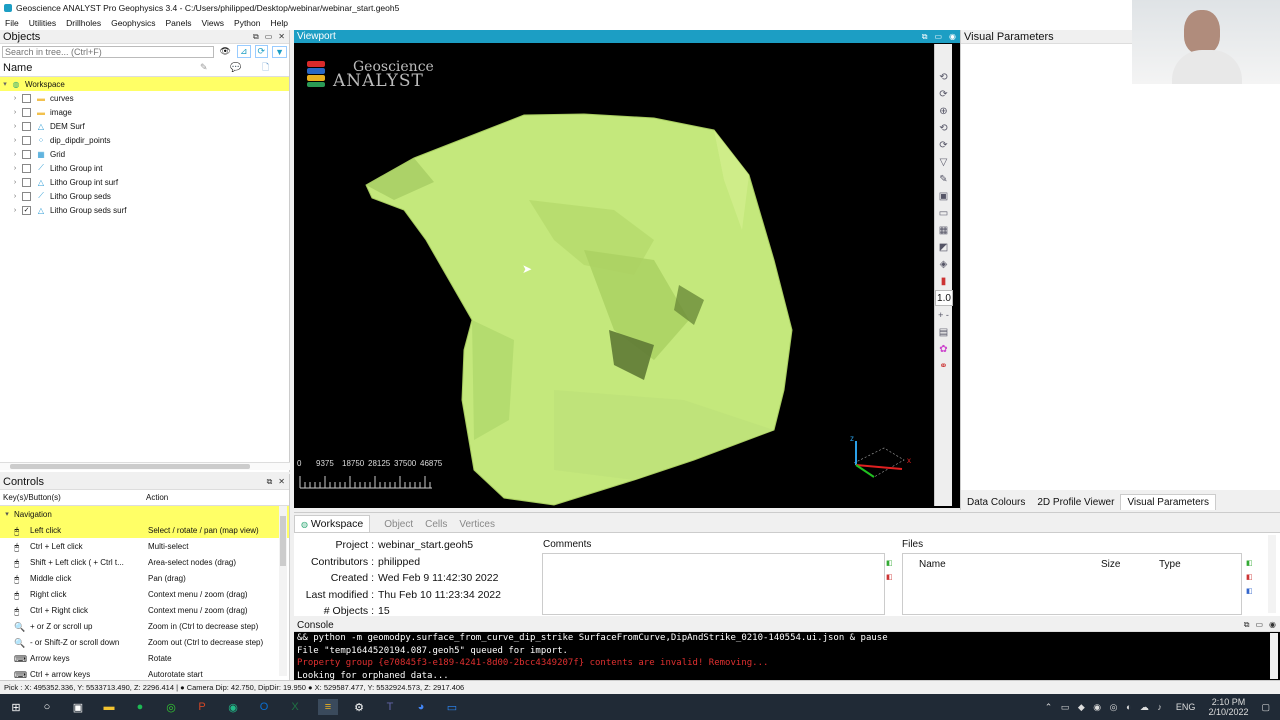 Image resolution: width=1280 pixels, height=720 pixels. What do you see at coordinates (436, 524) in the screenshot?
I see `tab-cells: Cells` at bounding box center [436, 524].